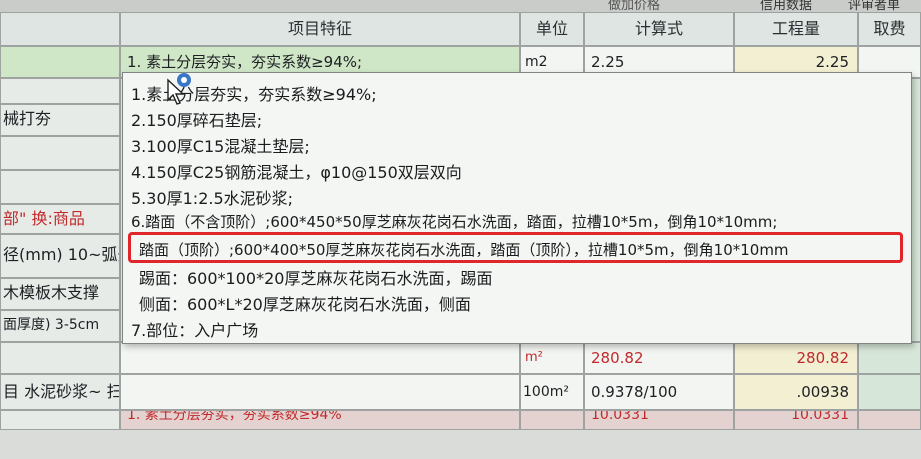 This screenshot has width=921, height=459. I want to click on lower2-fee, so click(889, 392).